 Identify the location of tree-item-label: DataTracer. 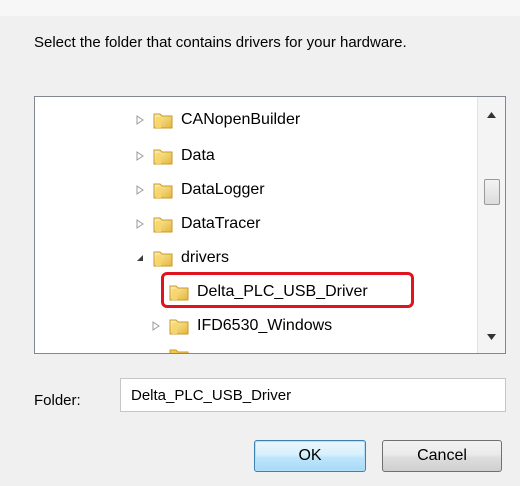
(221, 223).